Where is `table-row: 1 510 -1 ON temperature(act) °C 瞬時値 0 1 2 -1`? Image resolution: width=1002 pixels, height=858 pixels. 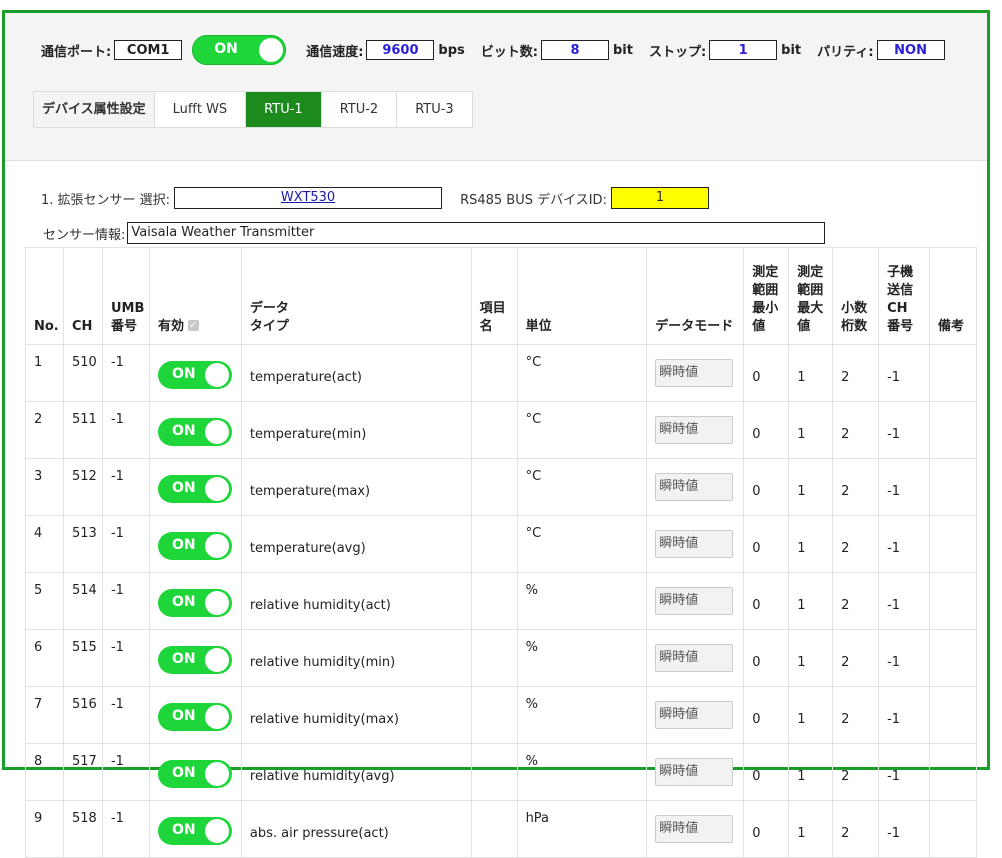 table-row: 1 510 -1 ON temperature(act) °C 瞬時値 0 1 2 -1 is located at coordinates (501, 373).